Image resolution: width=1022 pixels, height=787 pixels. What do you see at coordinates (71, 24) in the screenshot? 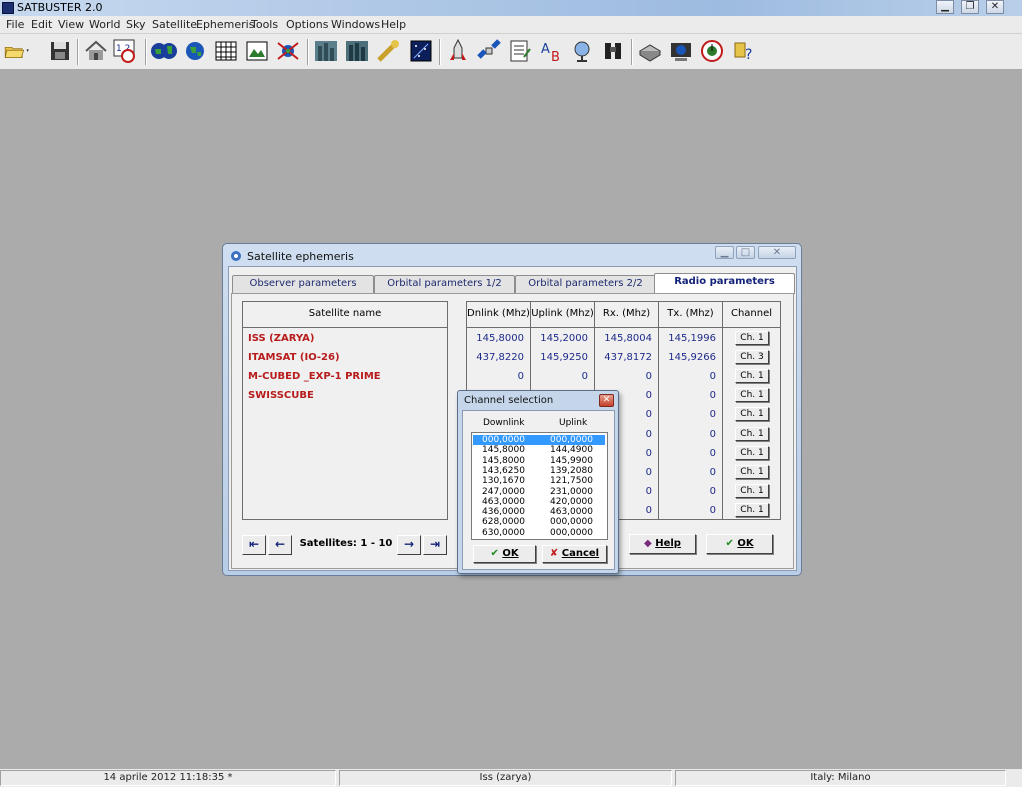
I see `menu-view: View` at bounding box center [71, 24].